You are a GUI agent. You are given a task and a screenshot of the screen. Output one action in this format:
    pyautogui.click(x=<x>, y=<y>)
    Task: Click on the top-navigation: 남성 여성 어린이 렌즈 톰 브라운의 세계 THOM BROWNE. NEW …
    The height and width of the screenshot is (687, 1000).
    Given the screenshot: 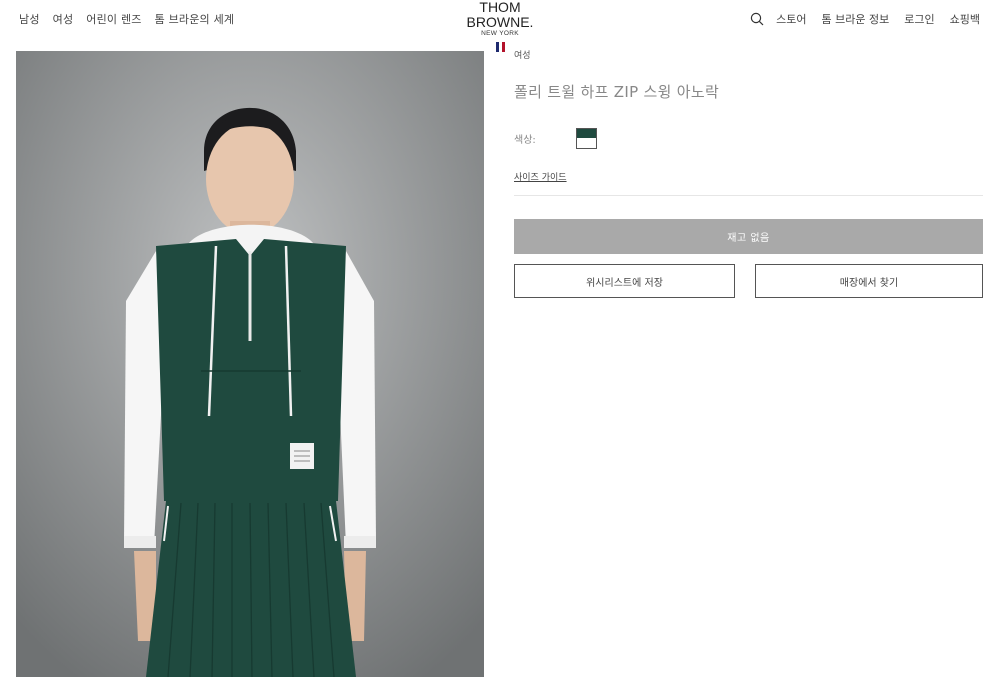 What is the action you would take?
    pyautogui.click(x=500, y=26)
    